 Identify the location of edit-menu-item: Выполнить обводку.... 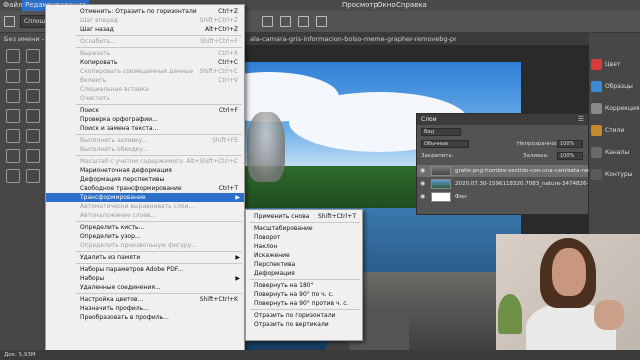
(145, 149).